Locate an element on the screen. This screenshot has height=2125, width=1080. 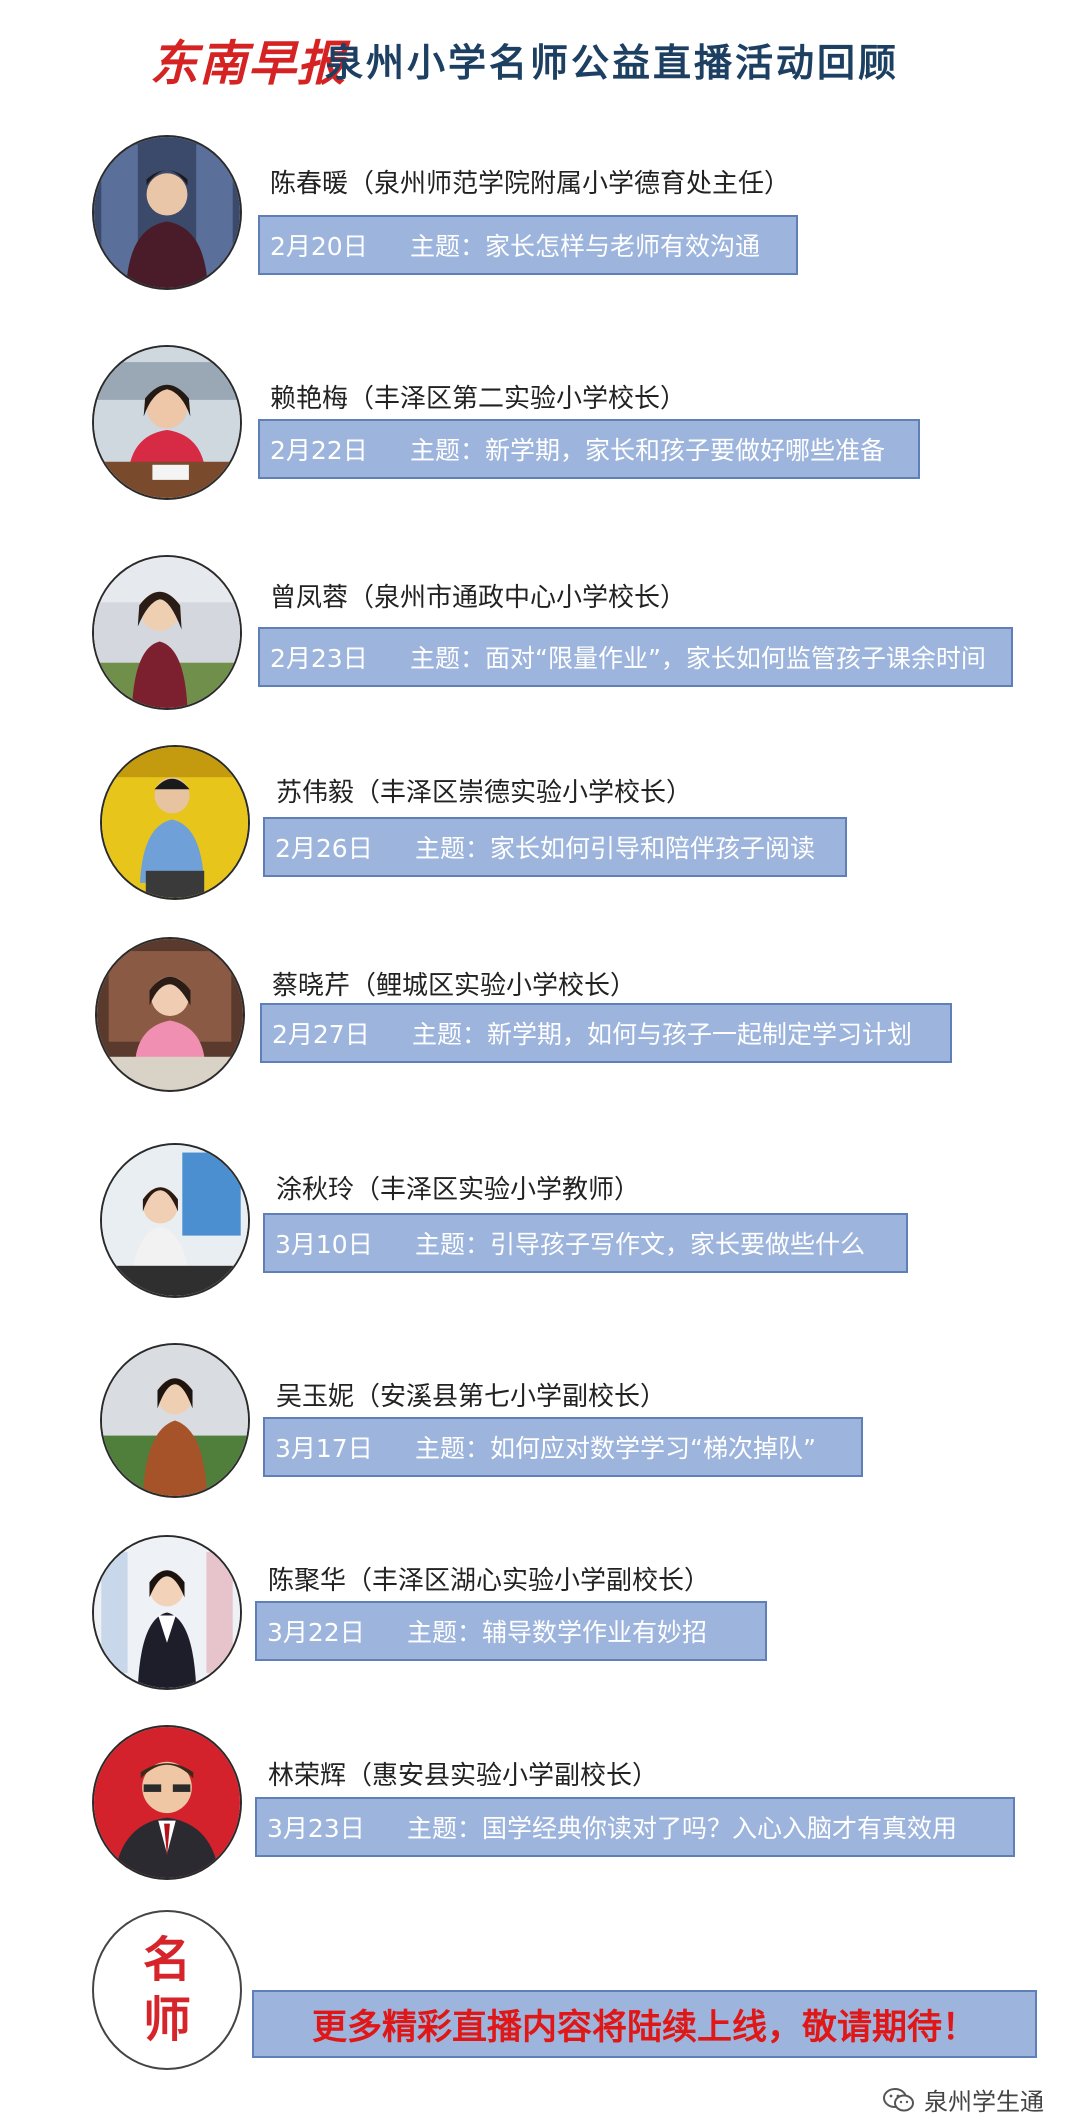
teacher-name: 林荣辉（惠安县实验小学副校长） is located at coordinates (463, 1776).